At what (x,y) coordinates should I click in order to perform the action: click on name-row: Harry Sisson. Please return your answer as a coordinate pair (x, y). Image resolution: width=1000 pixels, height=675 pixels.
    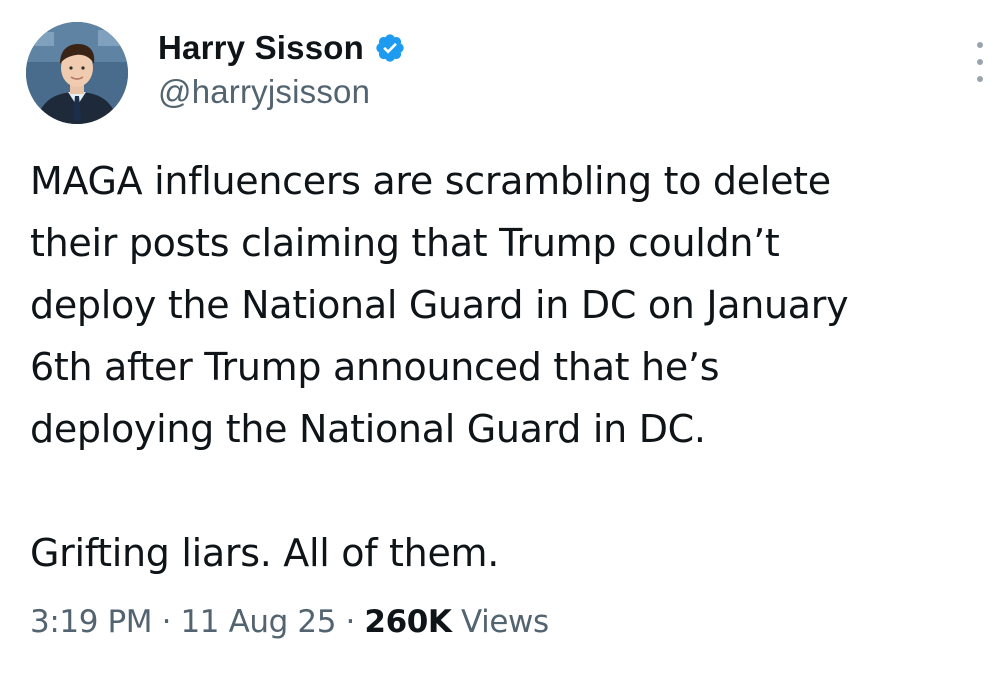
    Looking at the image, I should click on (282, 48).